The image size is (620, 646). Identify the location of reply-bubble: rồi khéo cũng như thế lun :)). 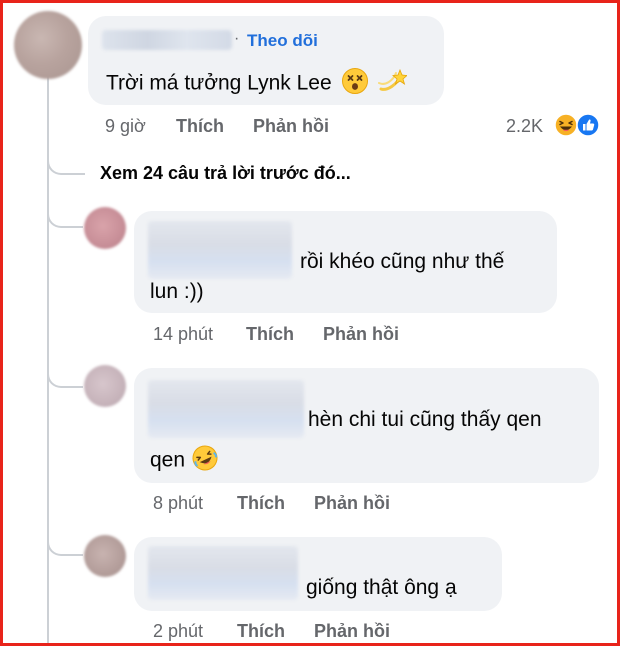
(345, 262).